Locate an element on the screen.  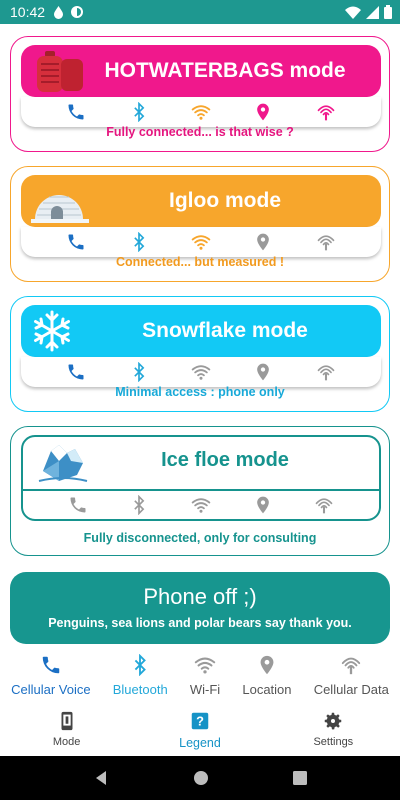
nav-item-settings: Settings is located at coordinates (333, 730).